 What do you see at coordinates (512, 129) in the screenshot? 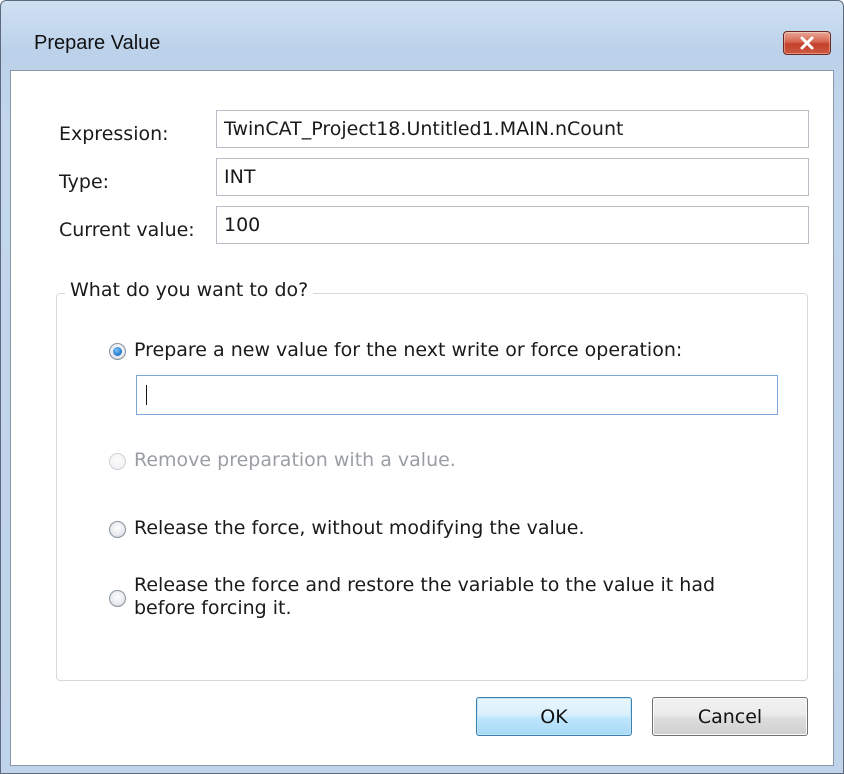
I see `expression-field: TwinCAT_Project18.Untitled1.MAIN.nCount` at bounding box center [512, 129].